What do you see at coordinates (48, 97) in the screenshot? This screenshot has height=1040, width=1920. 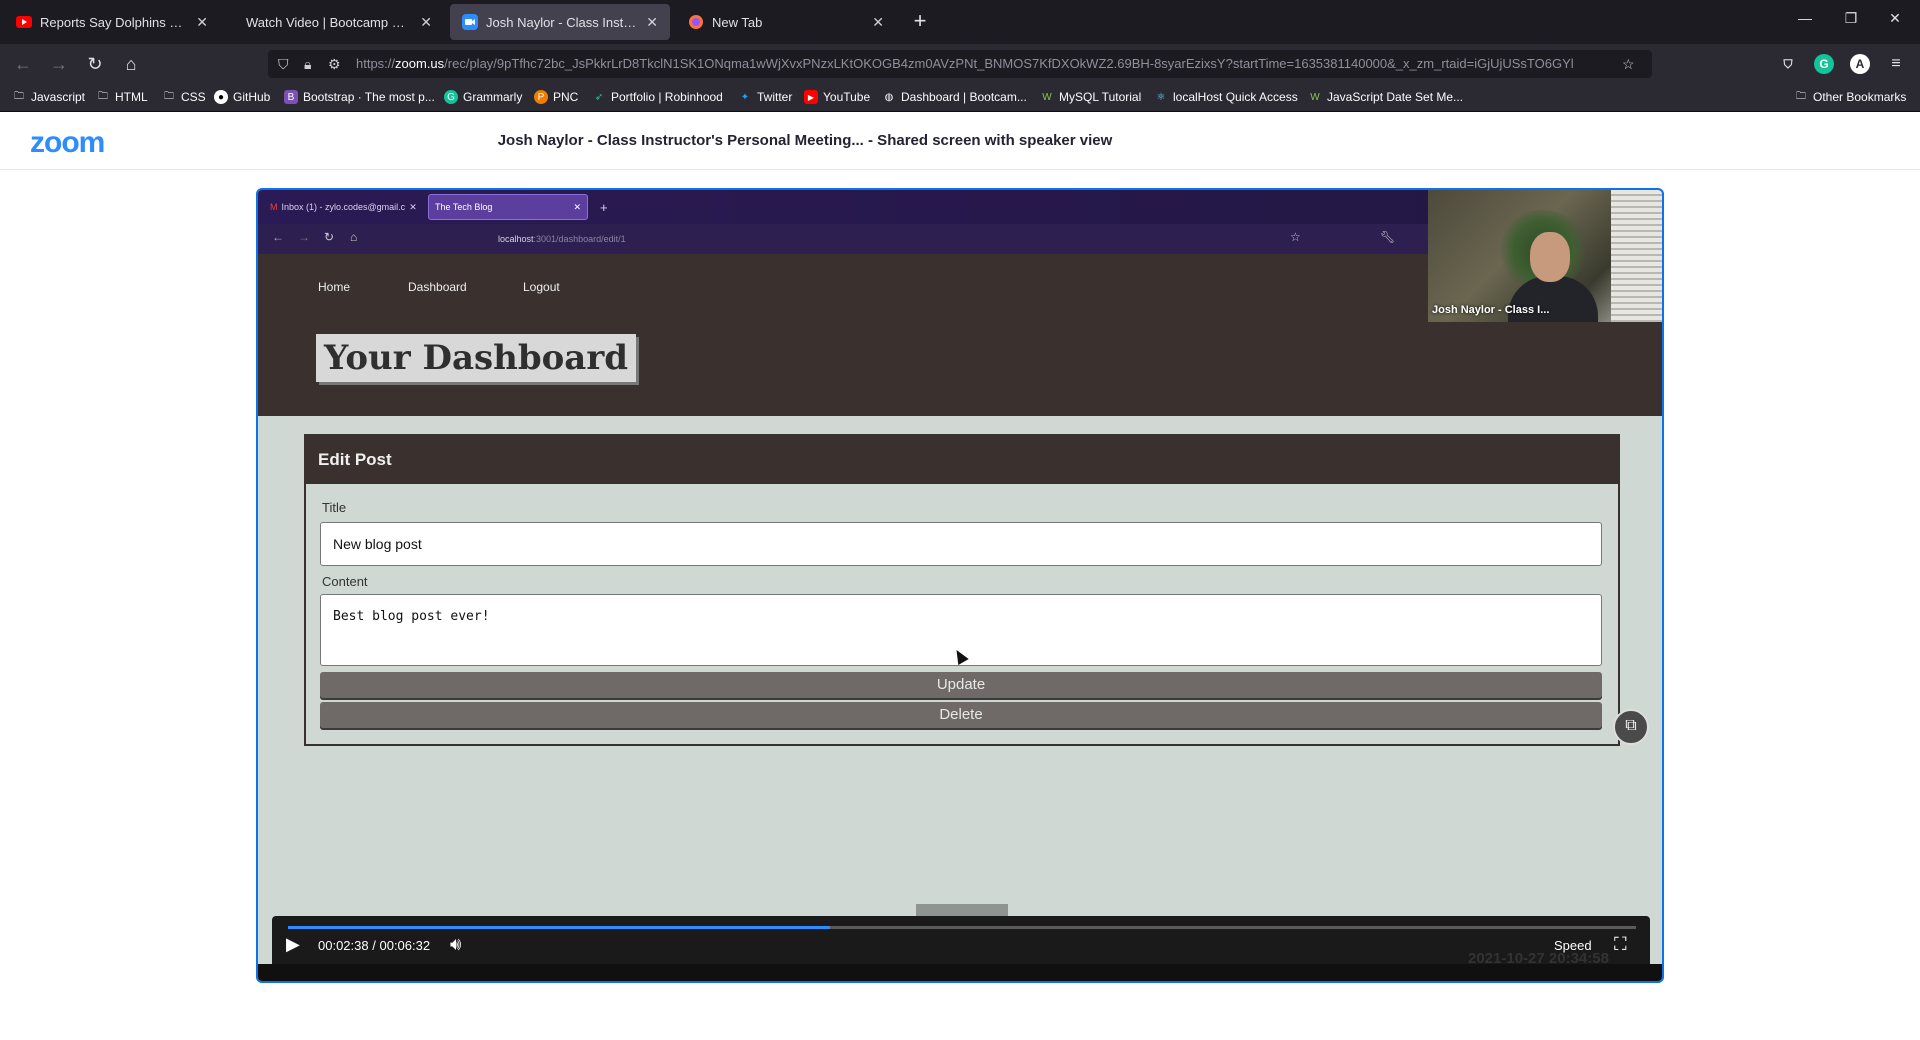 I see `bookmark-javascript: 🗀 Javascript` at bounding box center [48, 97].